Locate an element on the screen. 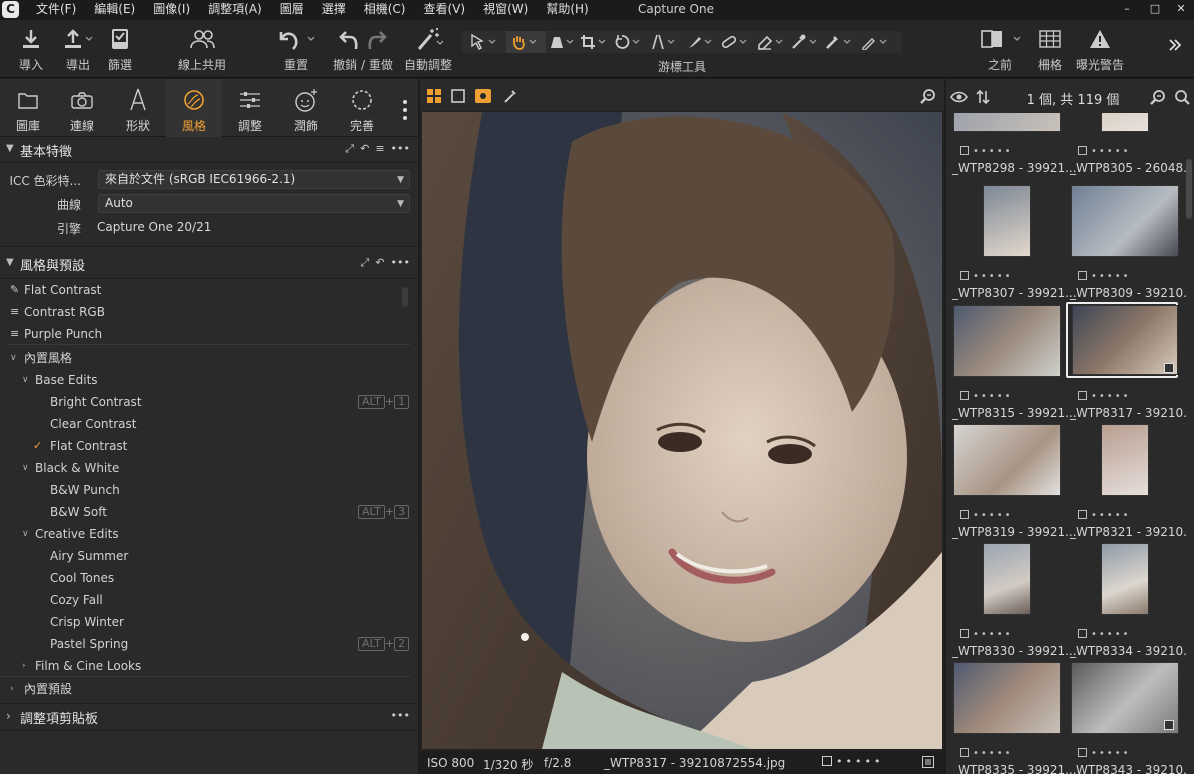 Image resolution: width=1194 pixels, height=774 pixels. adjustments-clipboard-header: › 調整項剪貼板 ••• is located at coordinates (209, 717).